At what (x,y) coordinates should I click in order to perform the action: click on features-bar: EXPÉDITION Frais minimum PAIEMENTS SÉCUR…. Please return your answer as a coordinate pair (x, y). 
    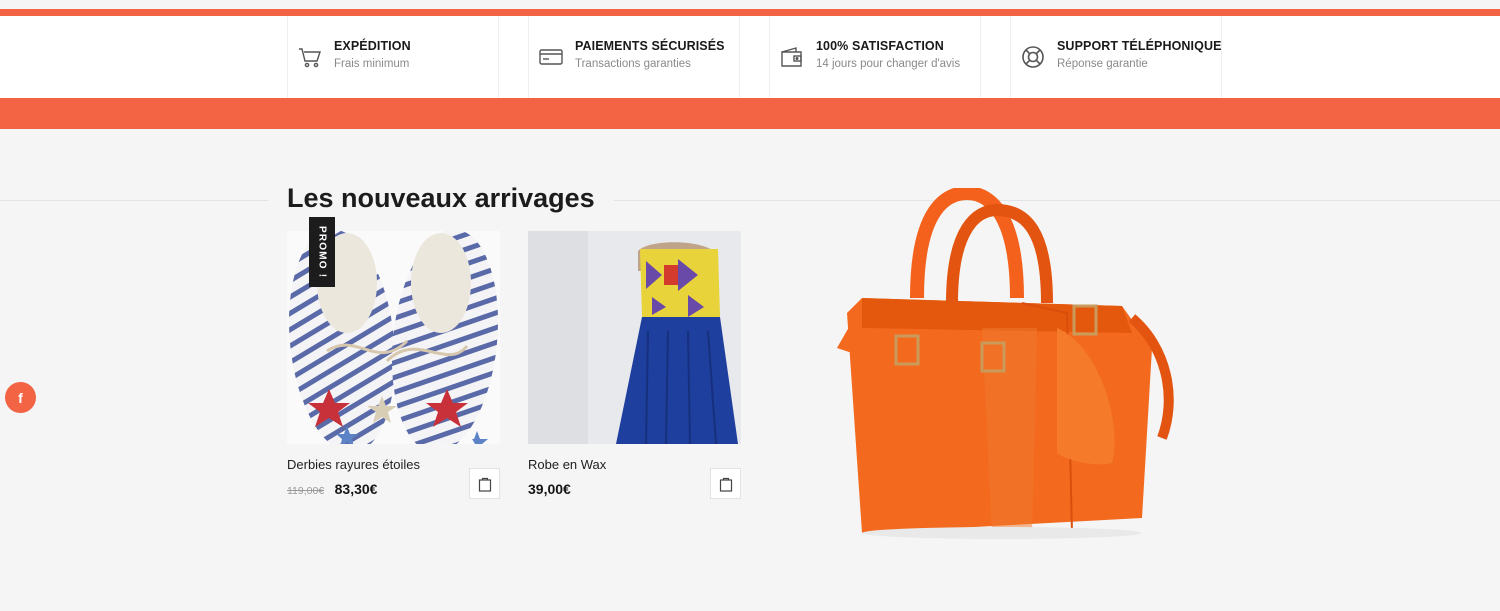
    Looking at the image, I should click on (756, 57).